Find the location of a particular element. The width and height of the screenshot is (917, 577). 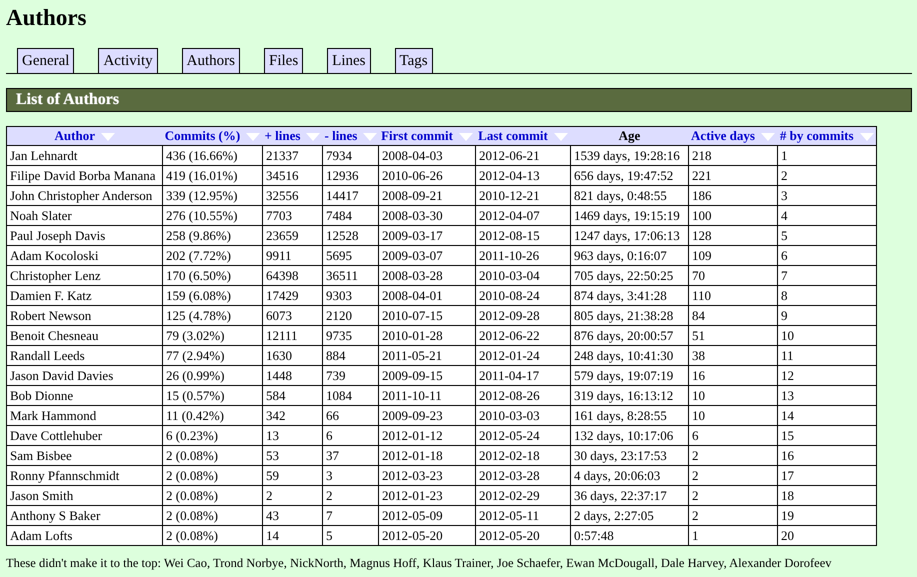

table-cell: Randall Leeds is located at coordinates (84, 356).